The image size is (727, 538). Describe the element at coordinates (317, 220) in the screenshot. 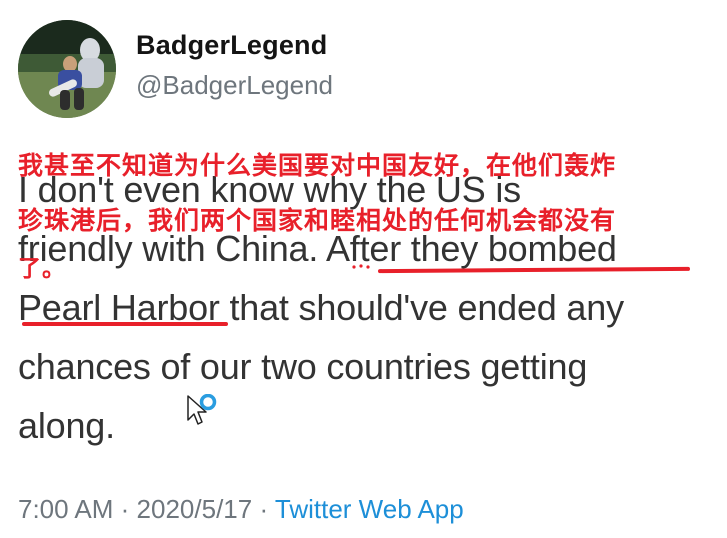

I see `chinese-translation-line: 珍珠港后，我们两个国家和睦相处的任何机会都没有` at that location.